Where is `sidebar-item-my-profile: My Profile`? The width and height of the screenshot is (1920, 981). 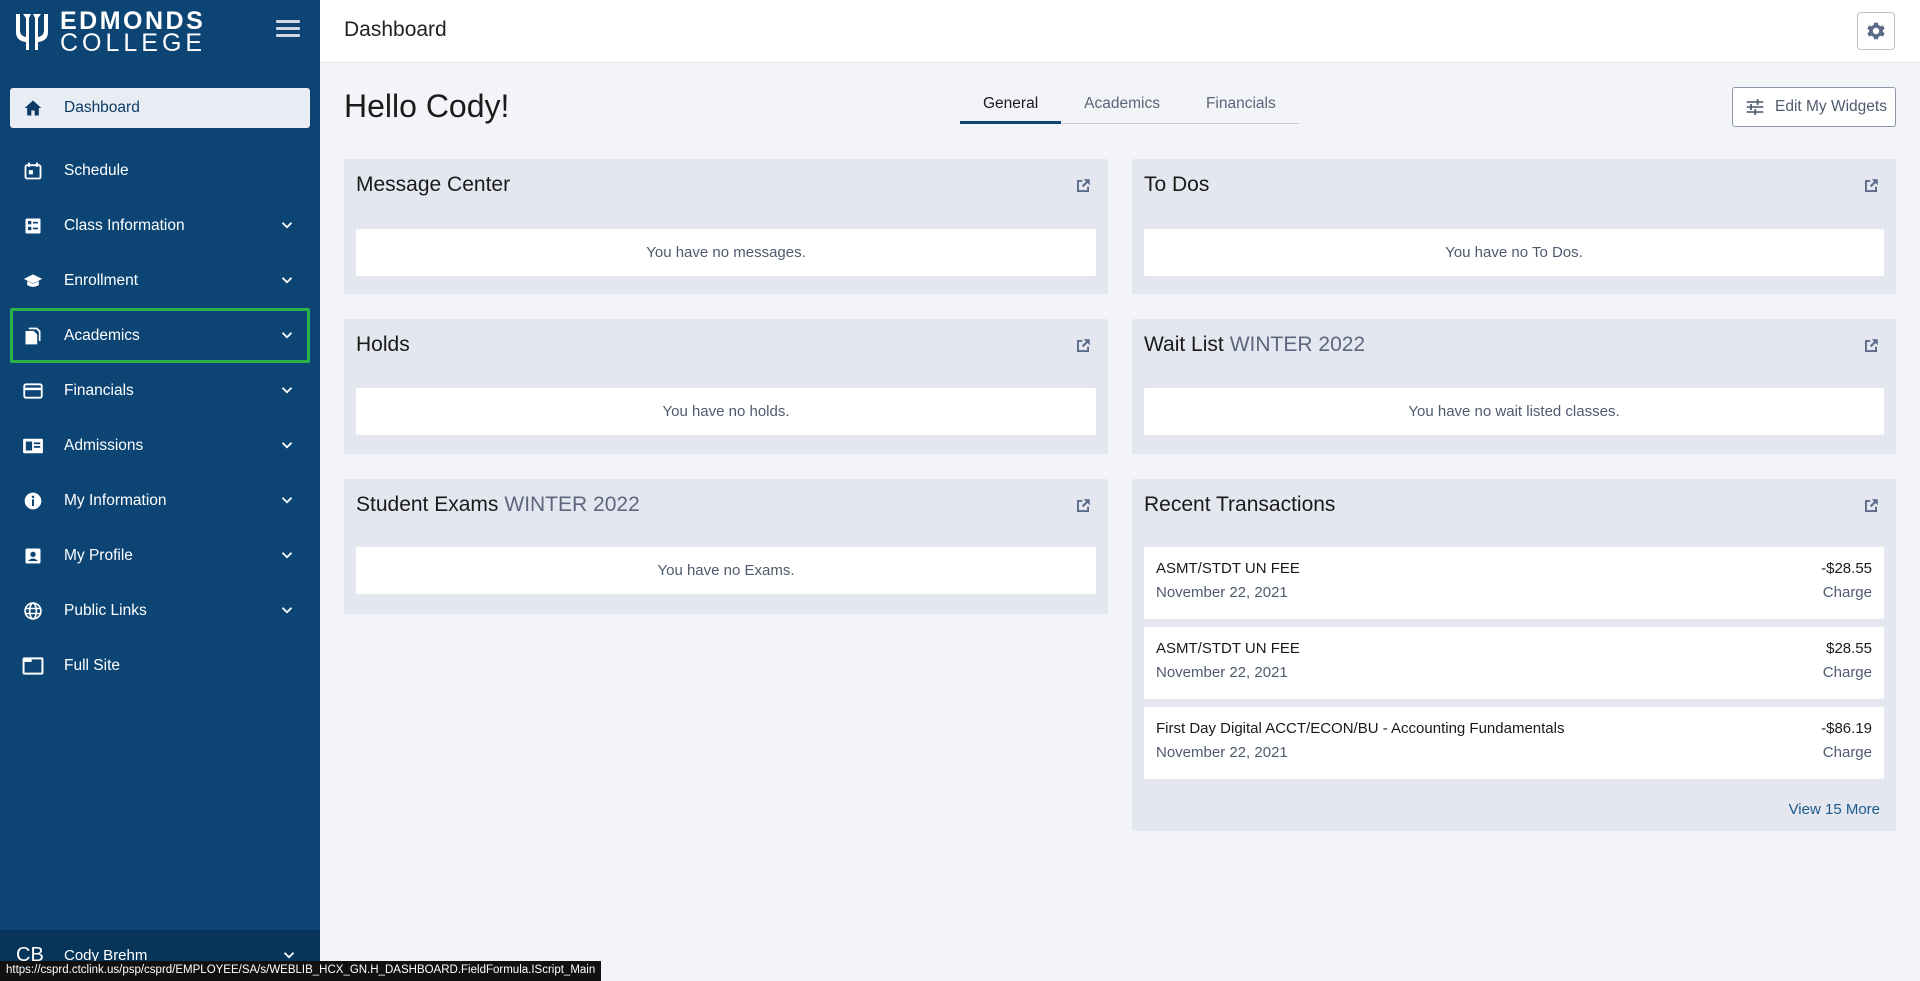 sidebar-item-my-profile: My Profile is located at coordinates (160, 555).